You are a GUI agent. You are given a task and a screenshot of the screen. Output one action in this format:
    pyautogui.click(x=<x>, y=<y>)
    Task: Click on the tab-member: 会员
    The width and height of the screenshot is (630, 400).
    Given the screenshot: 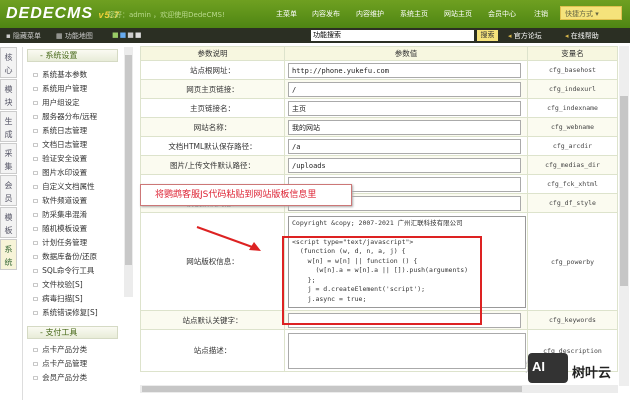 What is the action you would take?
    pyautogui.click(x=8, y=190)
    